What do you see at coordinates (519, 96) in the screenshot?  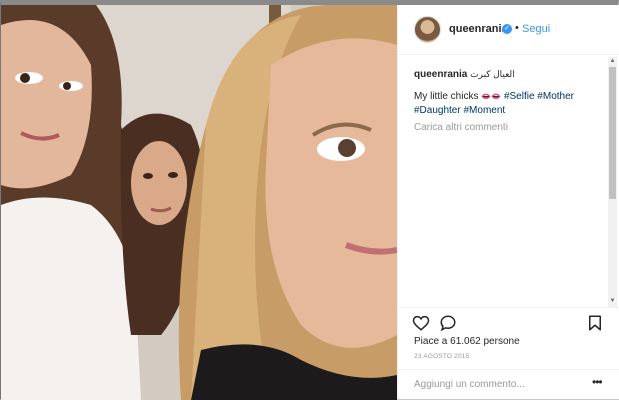 I see `hashtag-selfie: #Selfie` at bounding box center [519, 96].